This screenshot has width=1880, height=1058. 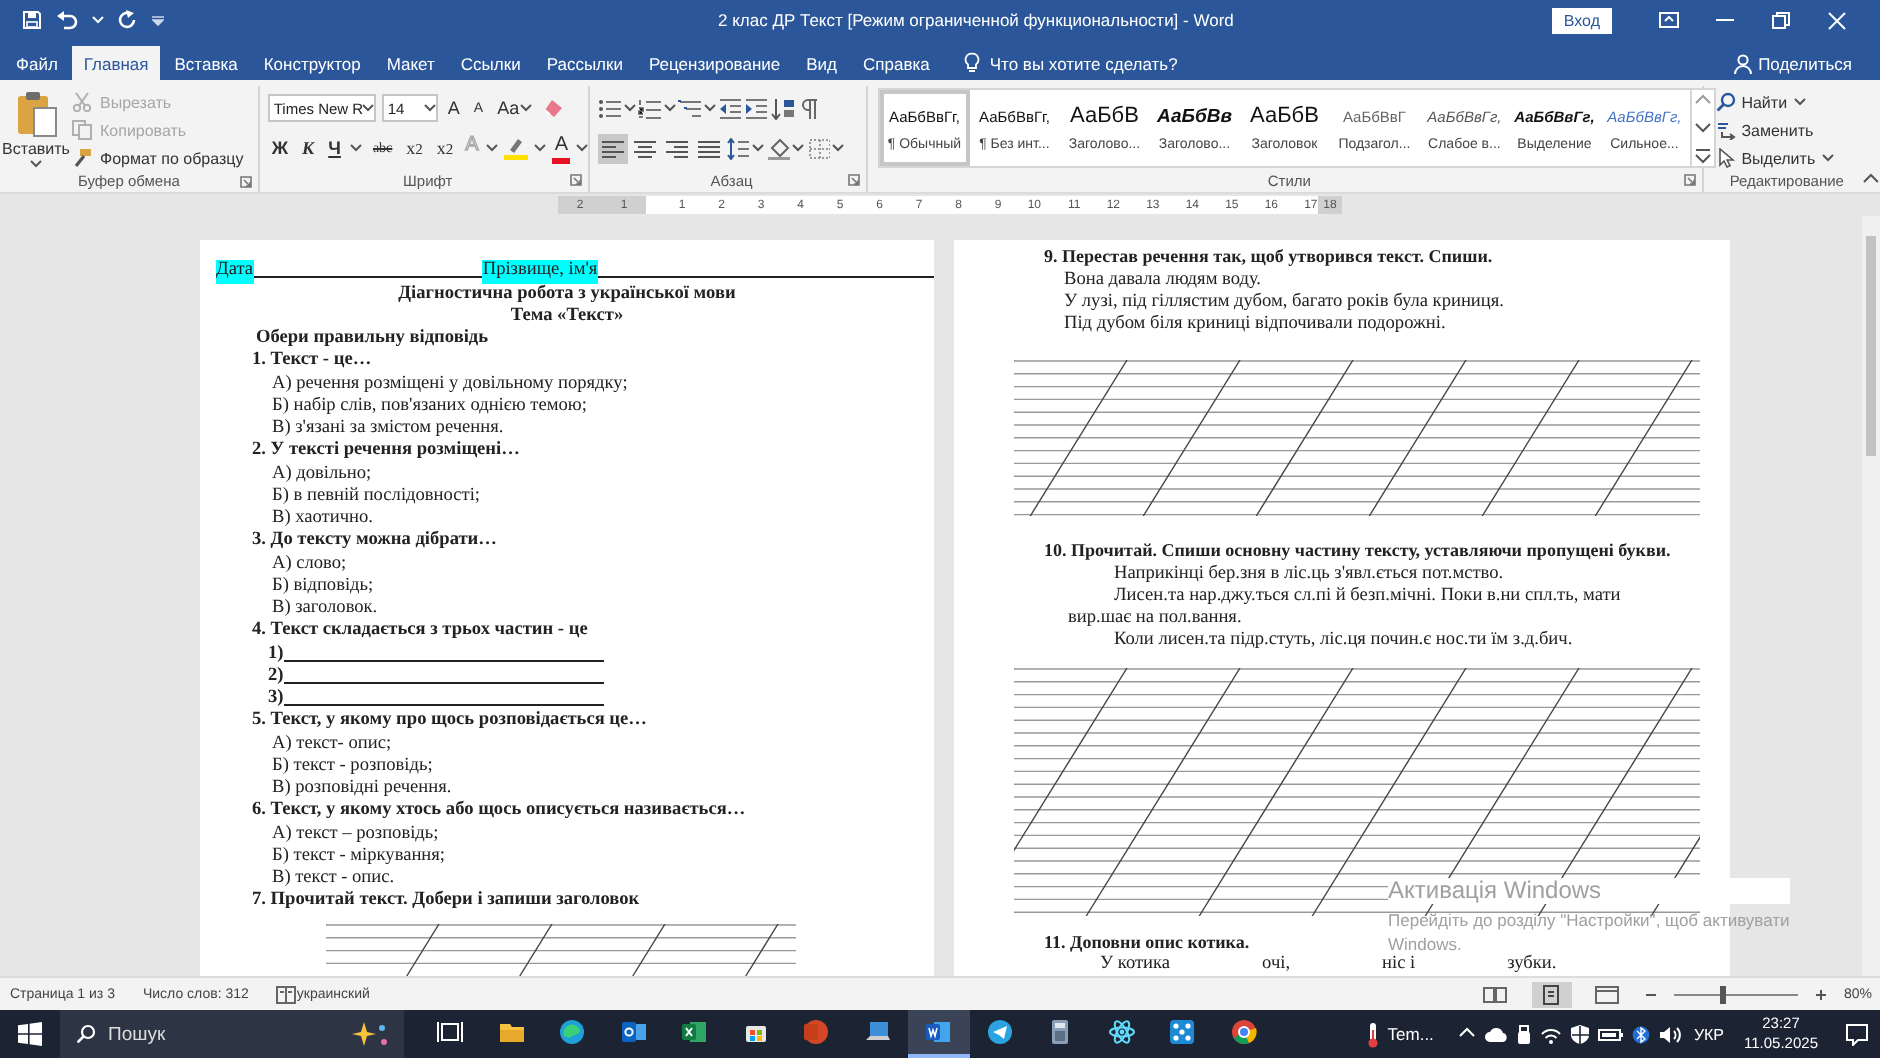 I want to click on ribbon-tab: Вид, so click(x=822, y=63).